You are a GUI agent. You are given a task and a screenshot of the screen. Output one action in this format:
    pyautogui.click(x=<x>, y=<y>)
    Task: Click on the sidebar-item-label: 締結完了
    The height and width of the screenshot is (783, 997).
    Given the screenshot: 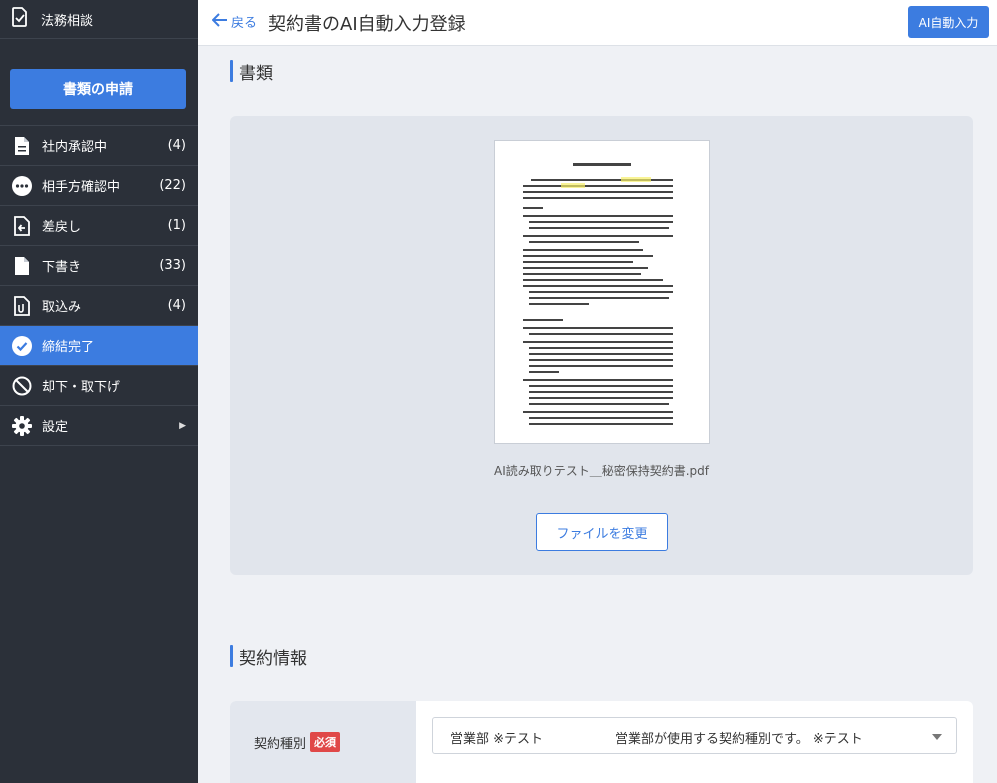 What is the action you would take?
    pyautogui.click(x=68, y=347)
    